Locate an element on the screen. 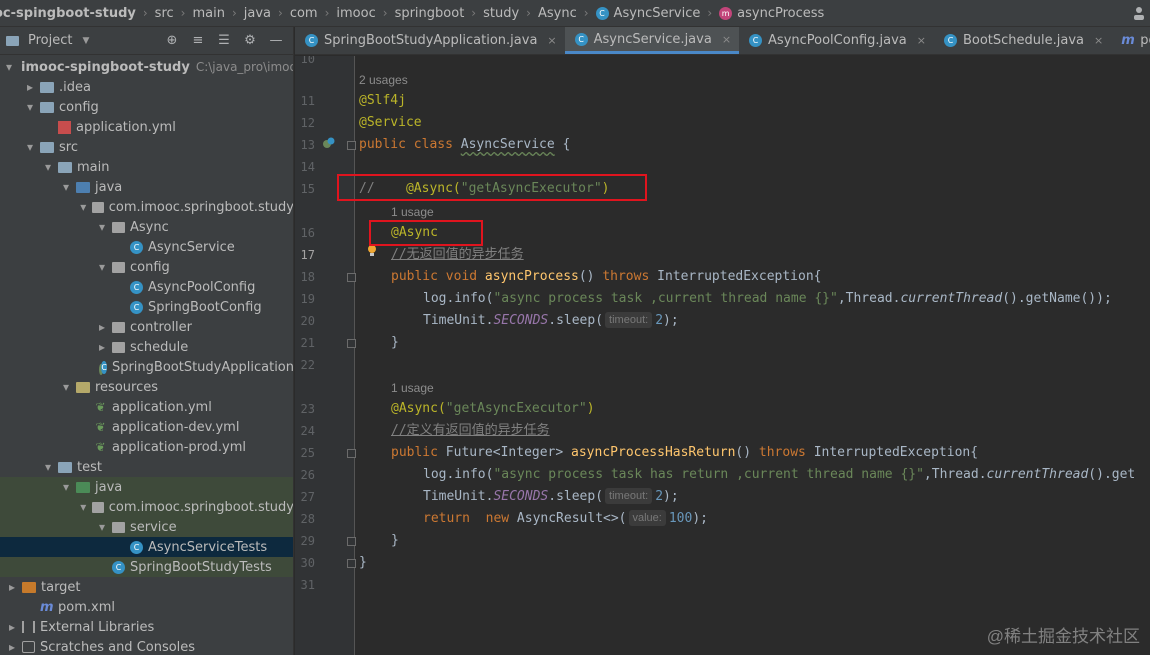  breadcrumb-item: › java is located at coordinates (248, 13).